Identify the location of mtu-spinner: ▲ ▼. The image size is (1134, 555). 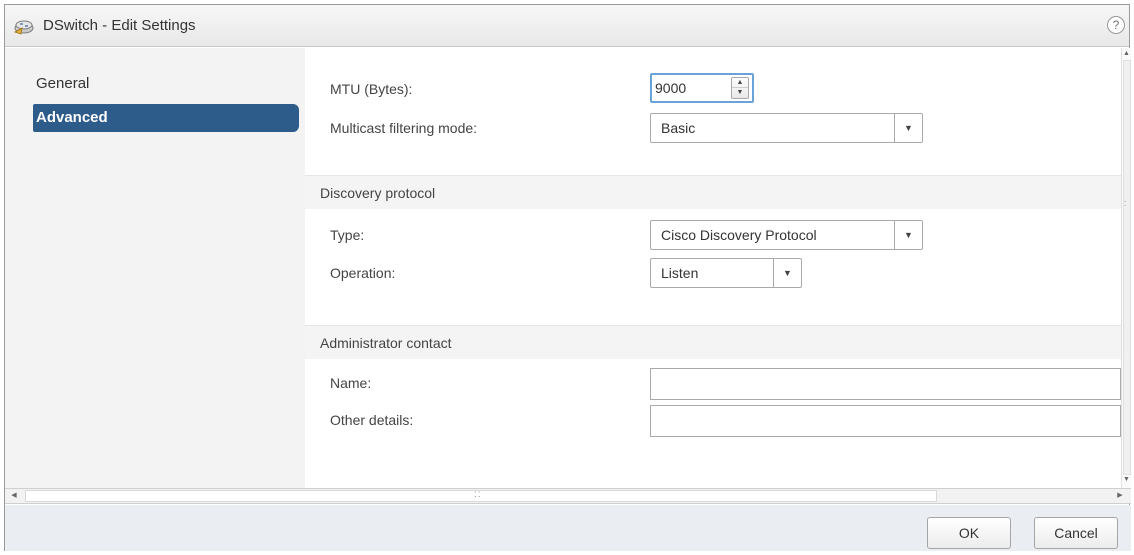
(702, 88).